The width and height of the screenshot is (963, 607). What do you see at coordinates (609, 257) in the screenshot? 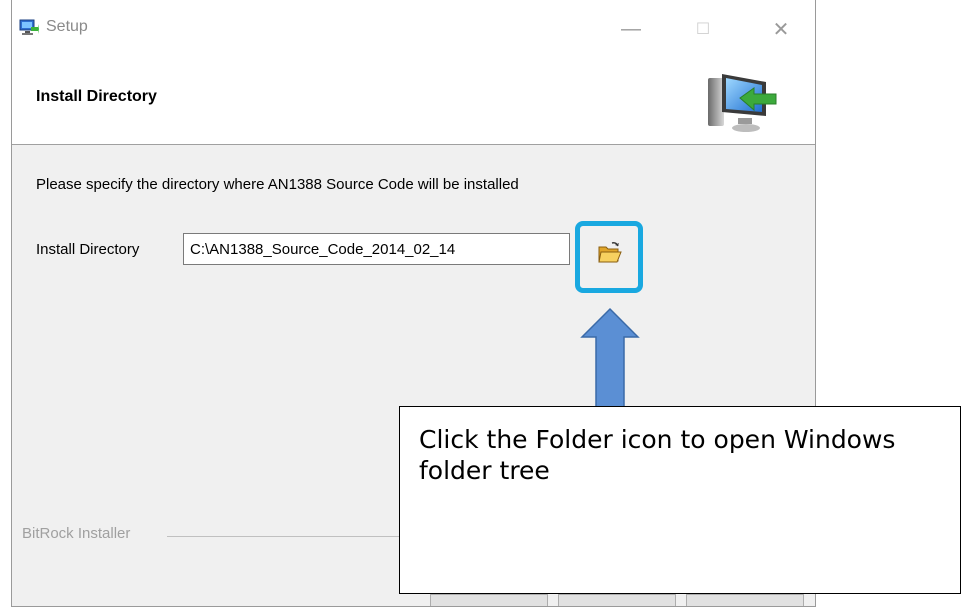
I see `folder-icon-highlight` at bounding box center [609, 257].